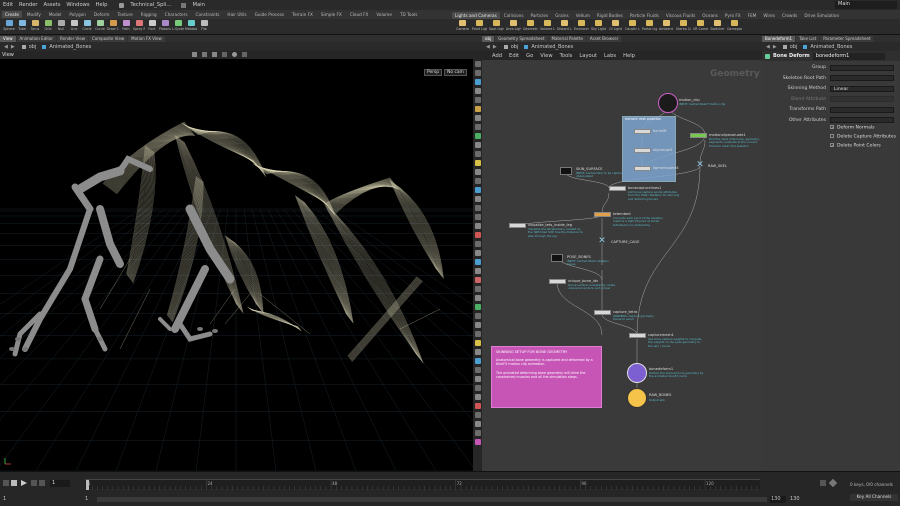 The image size is (900, 506). What do you see at coordinates (557, 281) in the screenshot?
I see `unique-bone-node` at bounding box center [557, 281].